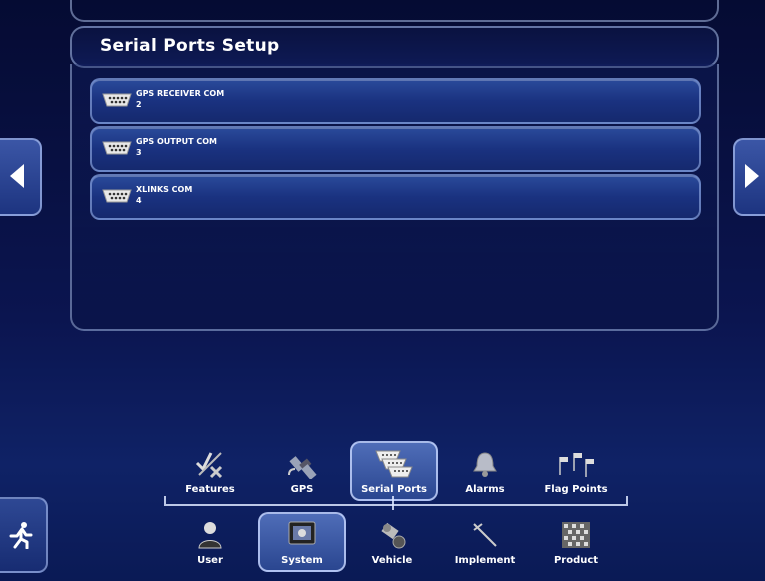 The image size is (765, 581). I want to click on panel-header: Serial Ports Setup, so click(394, 47).